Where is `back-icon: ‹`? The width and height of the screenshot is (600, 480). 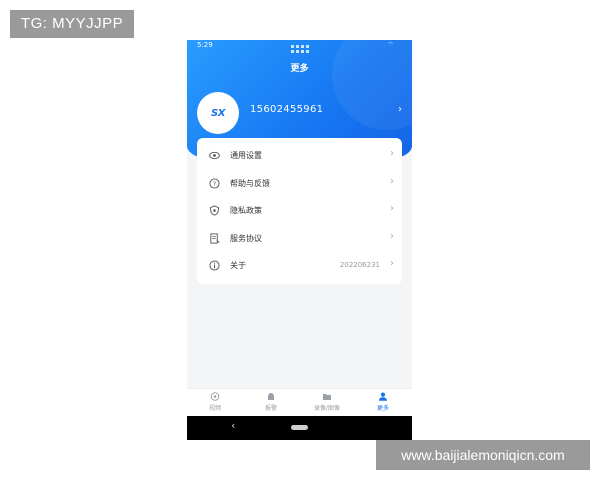
back-icon: ‹ is located at coordinates (233, 425).